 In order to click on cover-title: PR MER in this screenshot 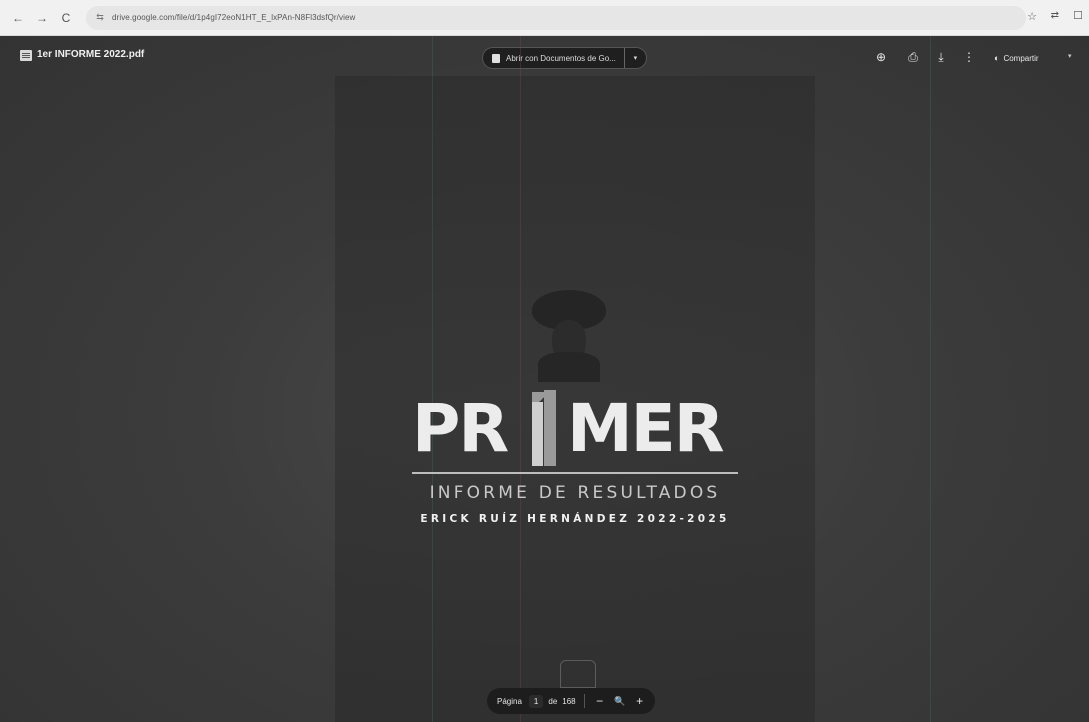, I will do `click(575, 429)`.